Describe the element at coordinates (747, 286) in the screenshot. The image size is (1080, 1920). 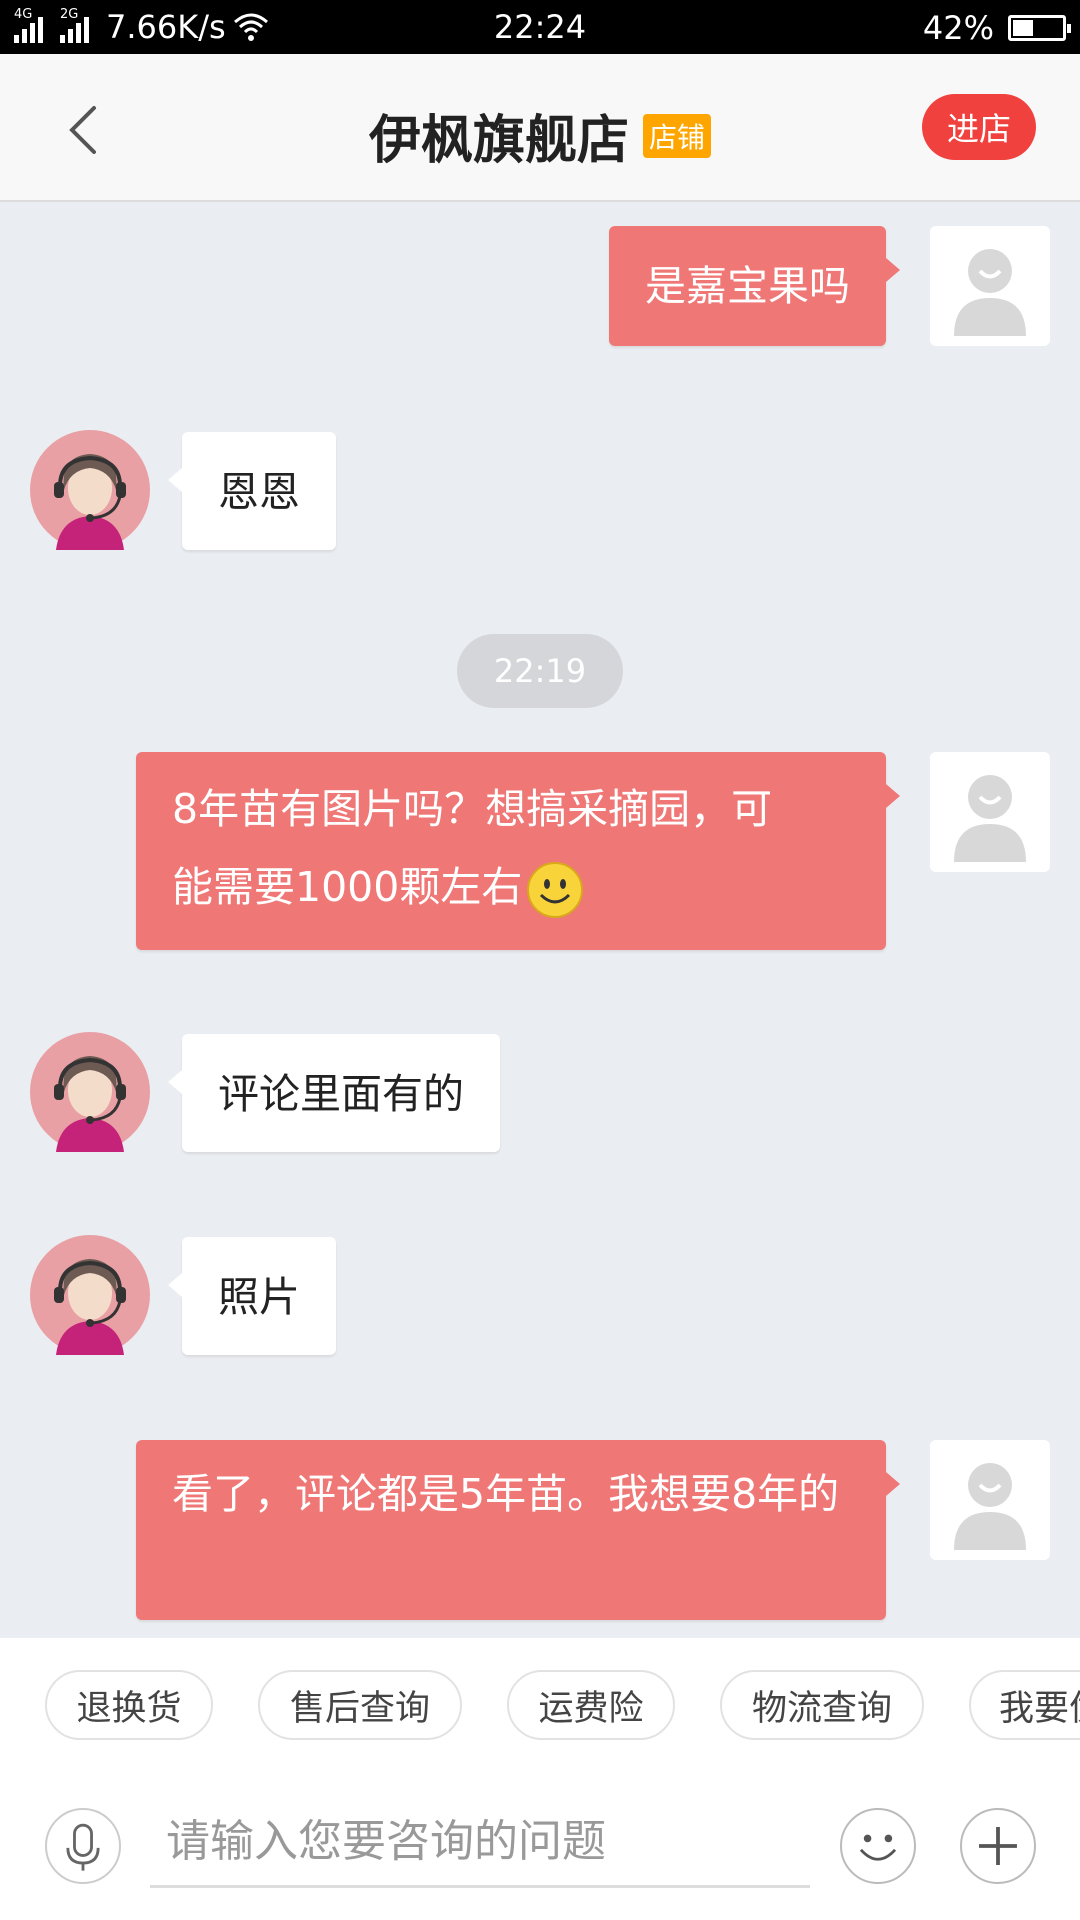
I see `message-text: 是嘉宝果吗` at that location.